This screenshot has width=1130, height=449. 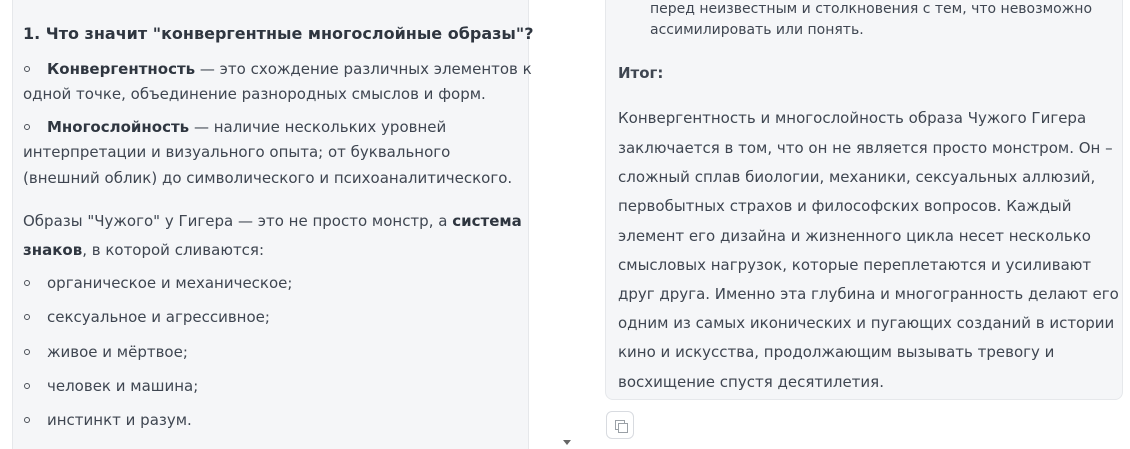 What do you see at coordinates (119, 420) in the screenshot?
I see `list-item: инстинкт и разум.` at bounding box center [119, 420].